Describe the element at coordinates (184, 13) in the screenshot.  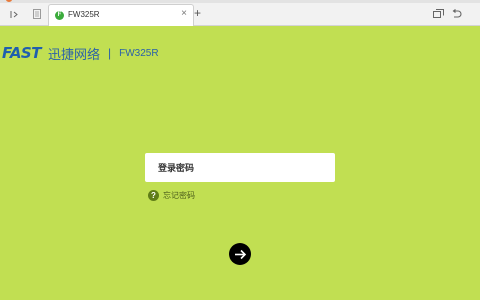
I see `tab-close-icon: ×` at that location.